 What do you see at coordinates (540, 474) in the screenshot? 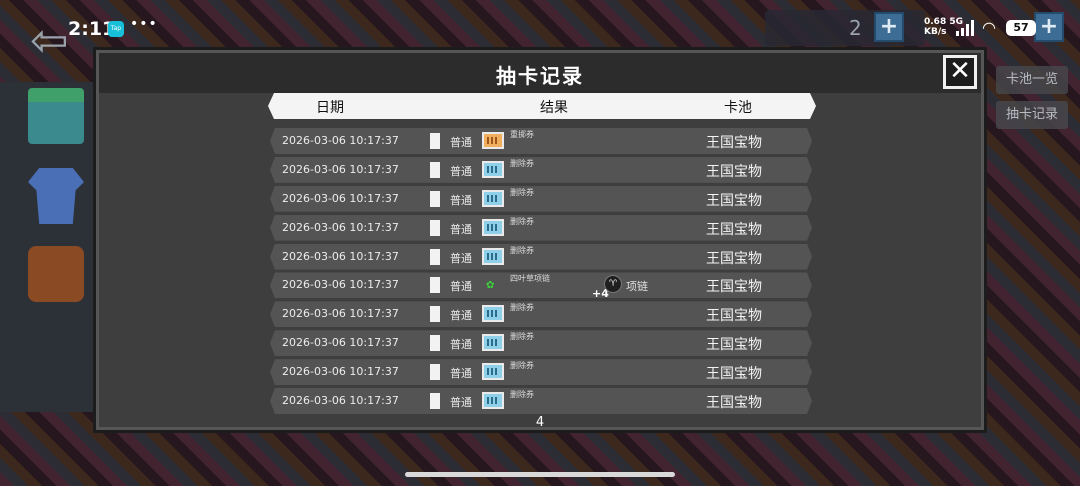
I see `home-indicator` at bounding box center [540, 474].